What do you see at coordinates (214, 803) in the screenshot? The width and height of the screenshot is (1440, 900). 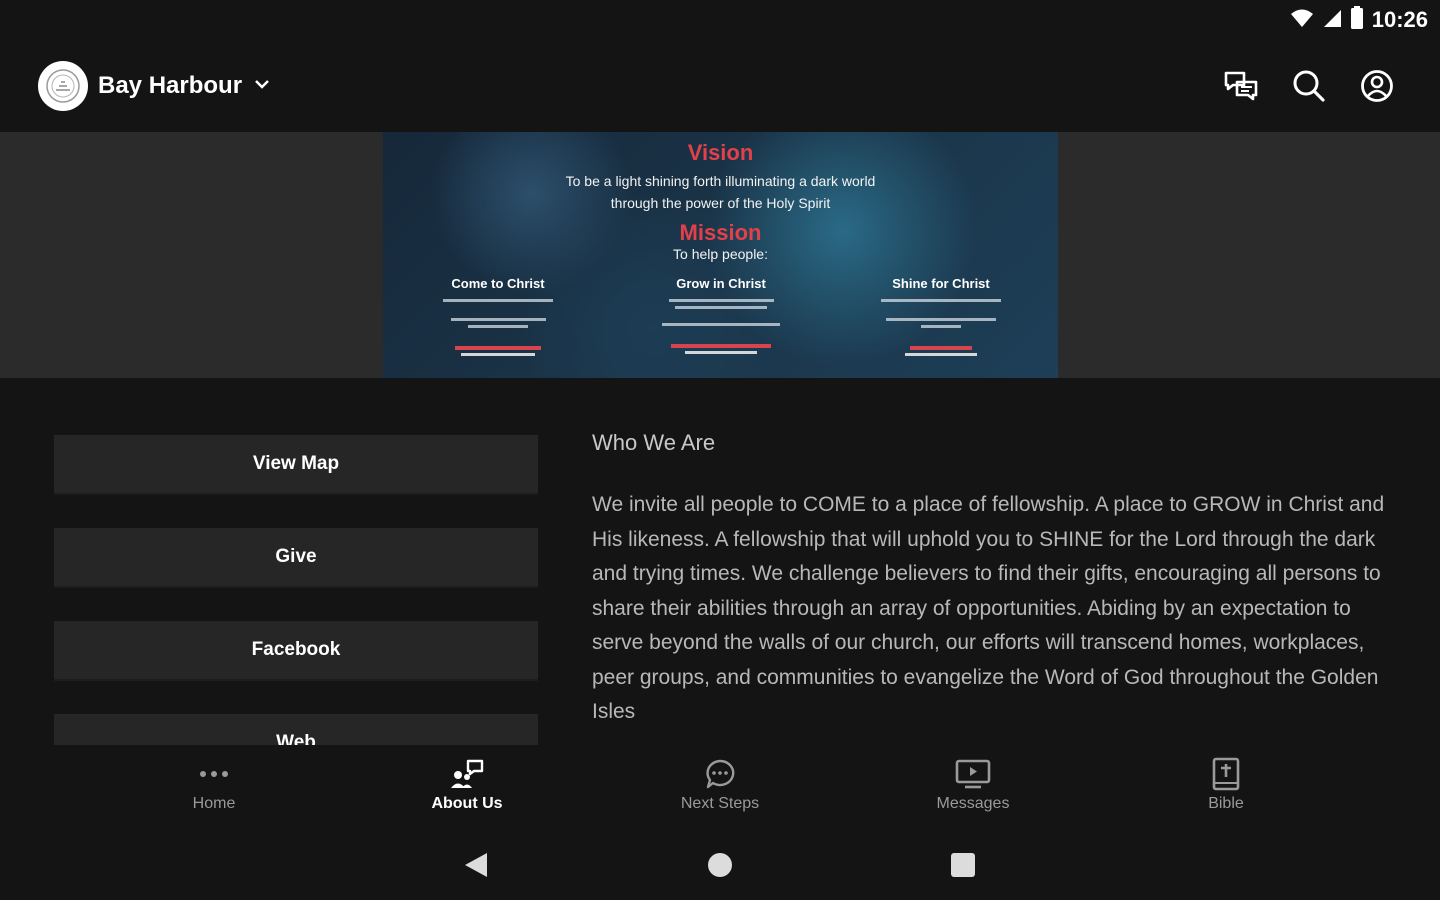 I see `tab-label: Home` at bounding box center [214, 803].